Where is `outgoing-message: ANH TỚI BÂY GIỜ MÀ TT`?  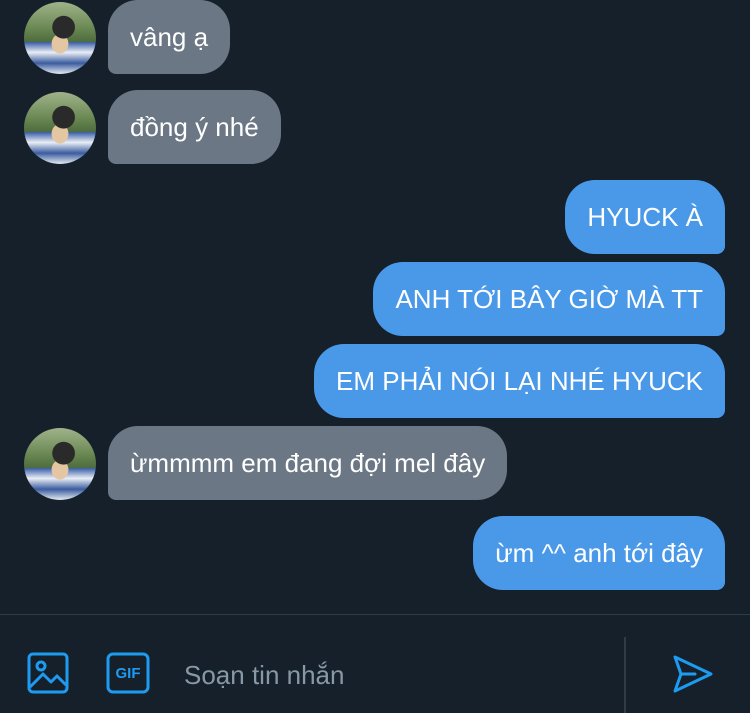
outgoing-message: ANH TỚI BÂY GIỜ MÀ TT is located at coordinates (549, 299).